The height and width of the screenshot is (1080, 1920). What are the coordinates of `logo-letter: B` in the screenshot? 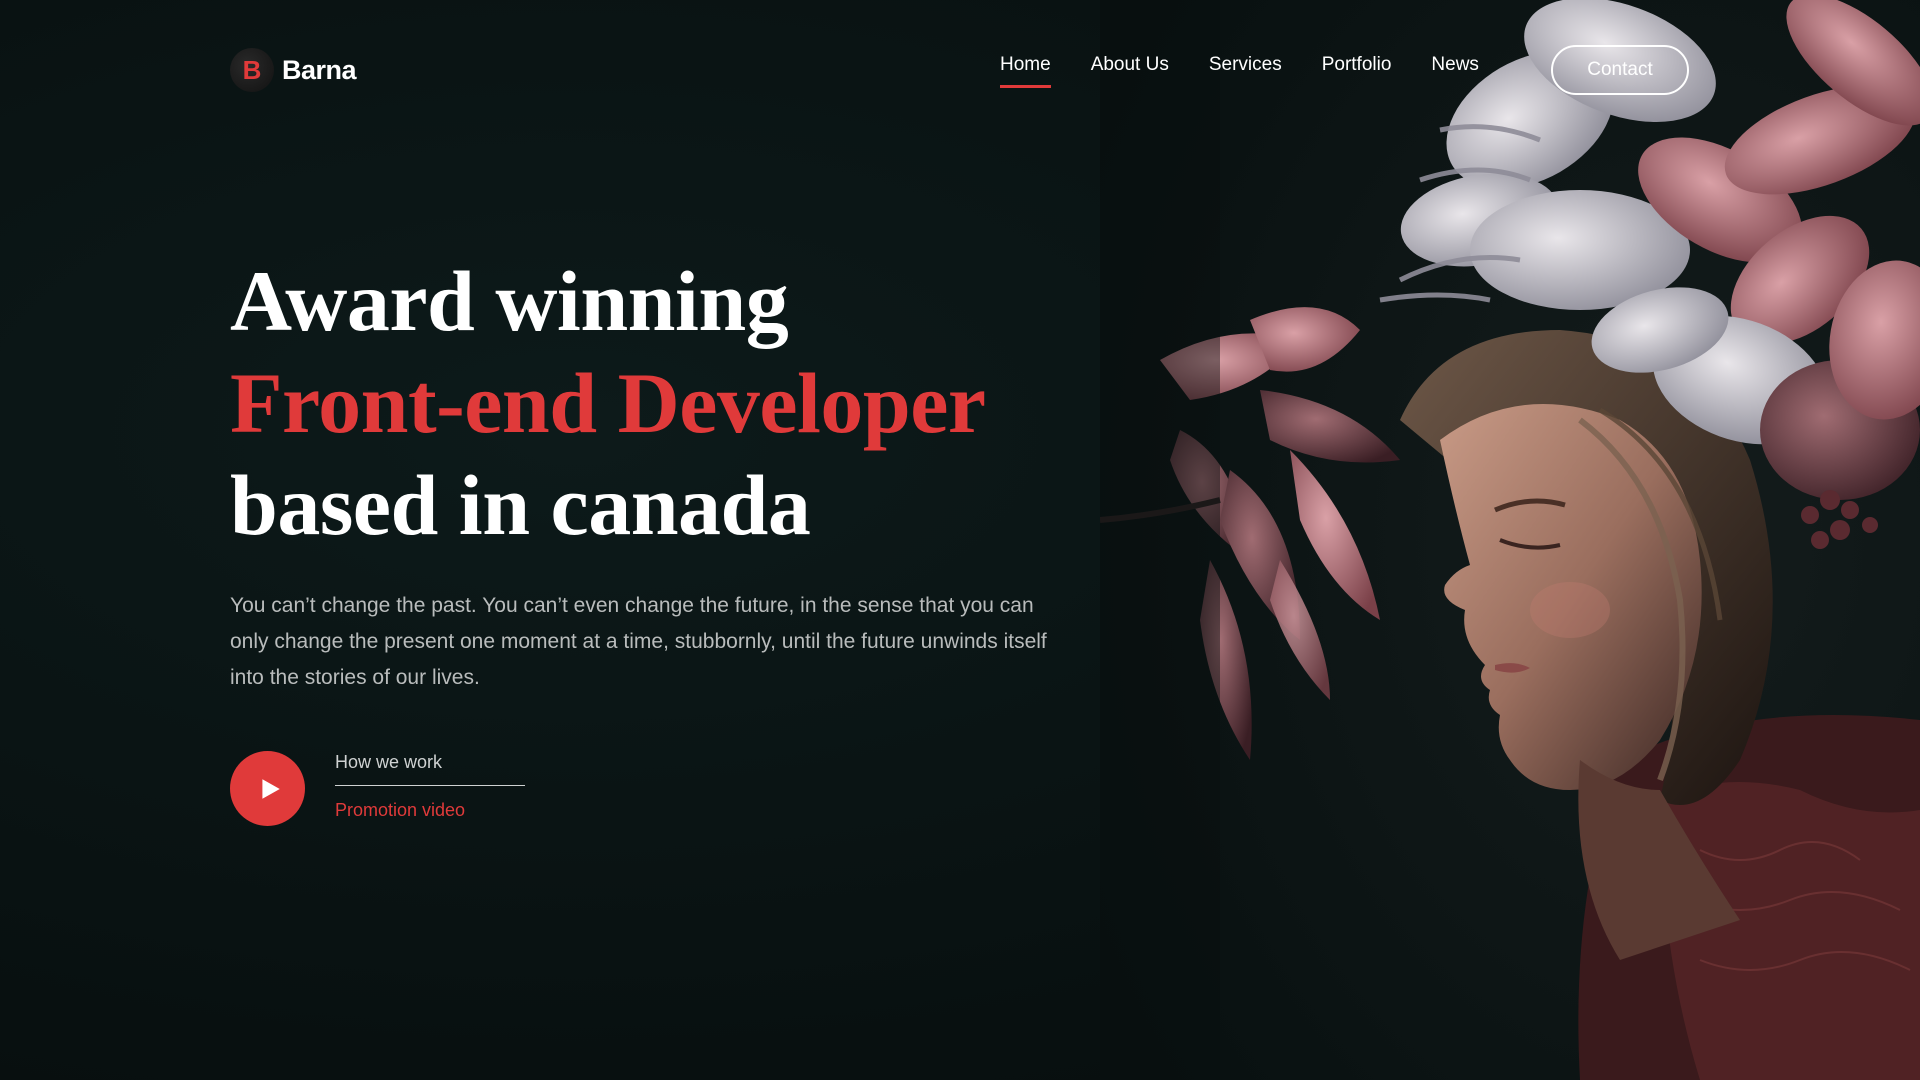 It's located at (252, 69).